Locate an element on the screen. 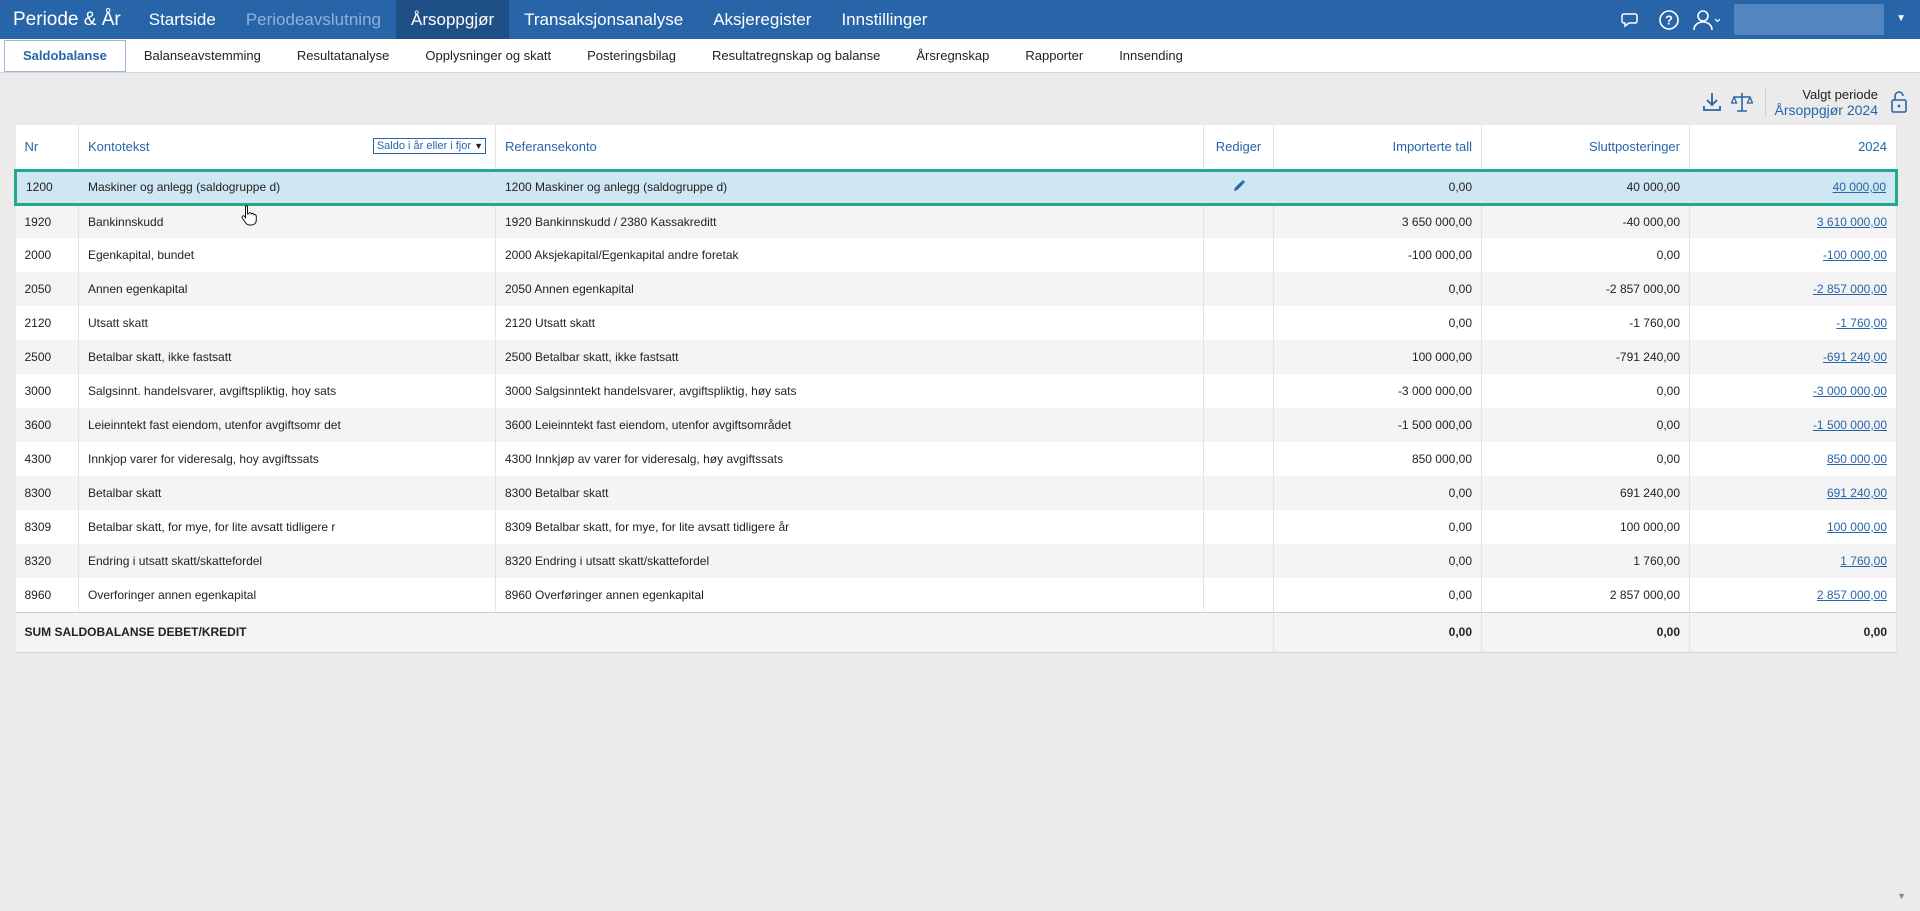 Image resolution: width=1920 pixels, height=911 pixels. column-header-importerte-tall: Importerte tall is located at coordinates (1377, 147).